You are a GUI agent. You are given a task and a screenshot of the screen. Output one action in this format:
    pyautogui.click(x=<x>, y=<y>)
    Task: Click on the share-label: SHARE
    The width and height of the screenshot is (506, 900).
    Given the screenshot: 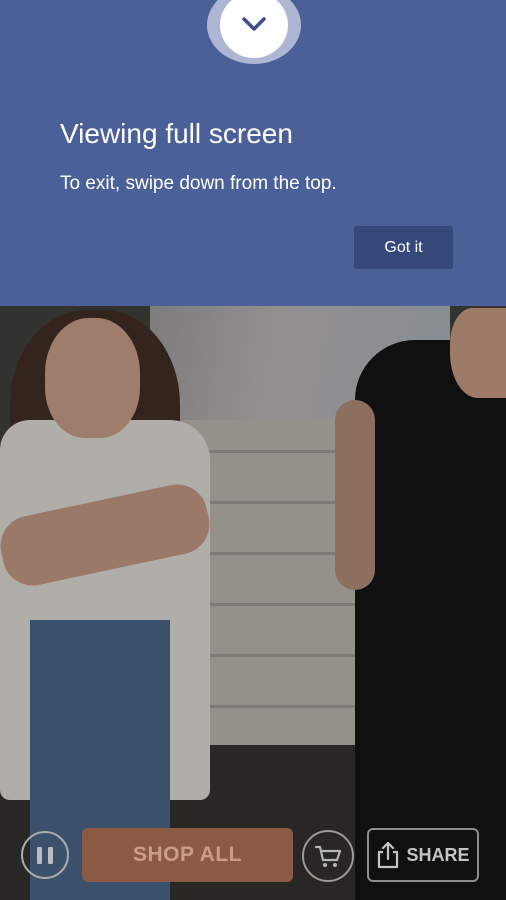 What is the action you would take?
    pyautogui.click(x=438, y=854)
    